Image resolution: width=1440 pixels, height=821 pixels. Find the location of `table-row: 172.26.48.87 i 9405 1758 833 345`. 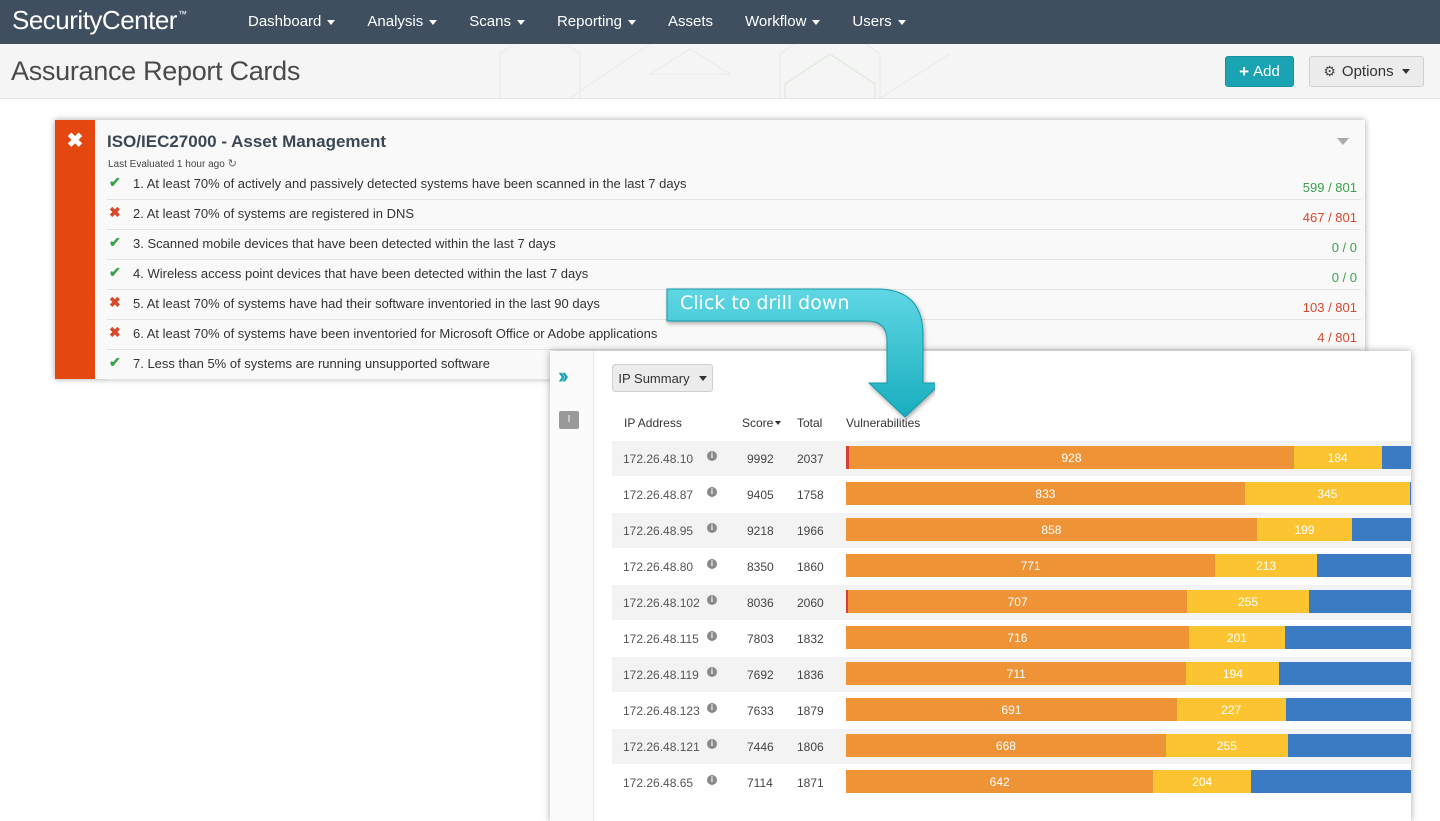

table-row: 172.26.48.87 i 9405 1758 833 345 is located at coordinates (1011, 494).